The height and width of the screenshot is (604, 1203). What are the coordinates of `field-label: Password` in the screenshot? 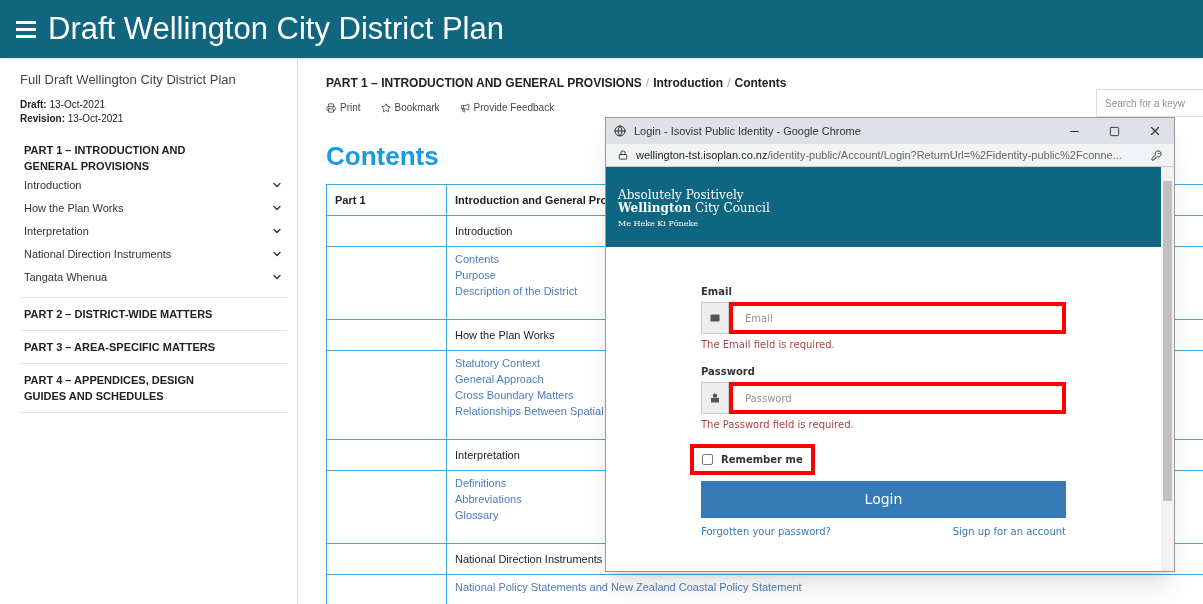 It's located at (728, 372).